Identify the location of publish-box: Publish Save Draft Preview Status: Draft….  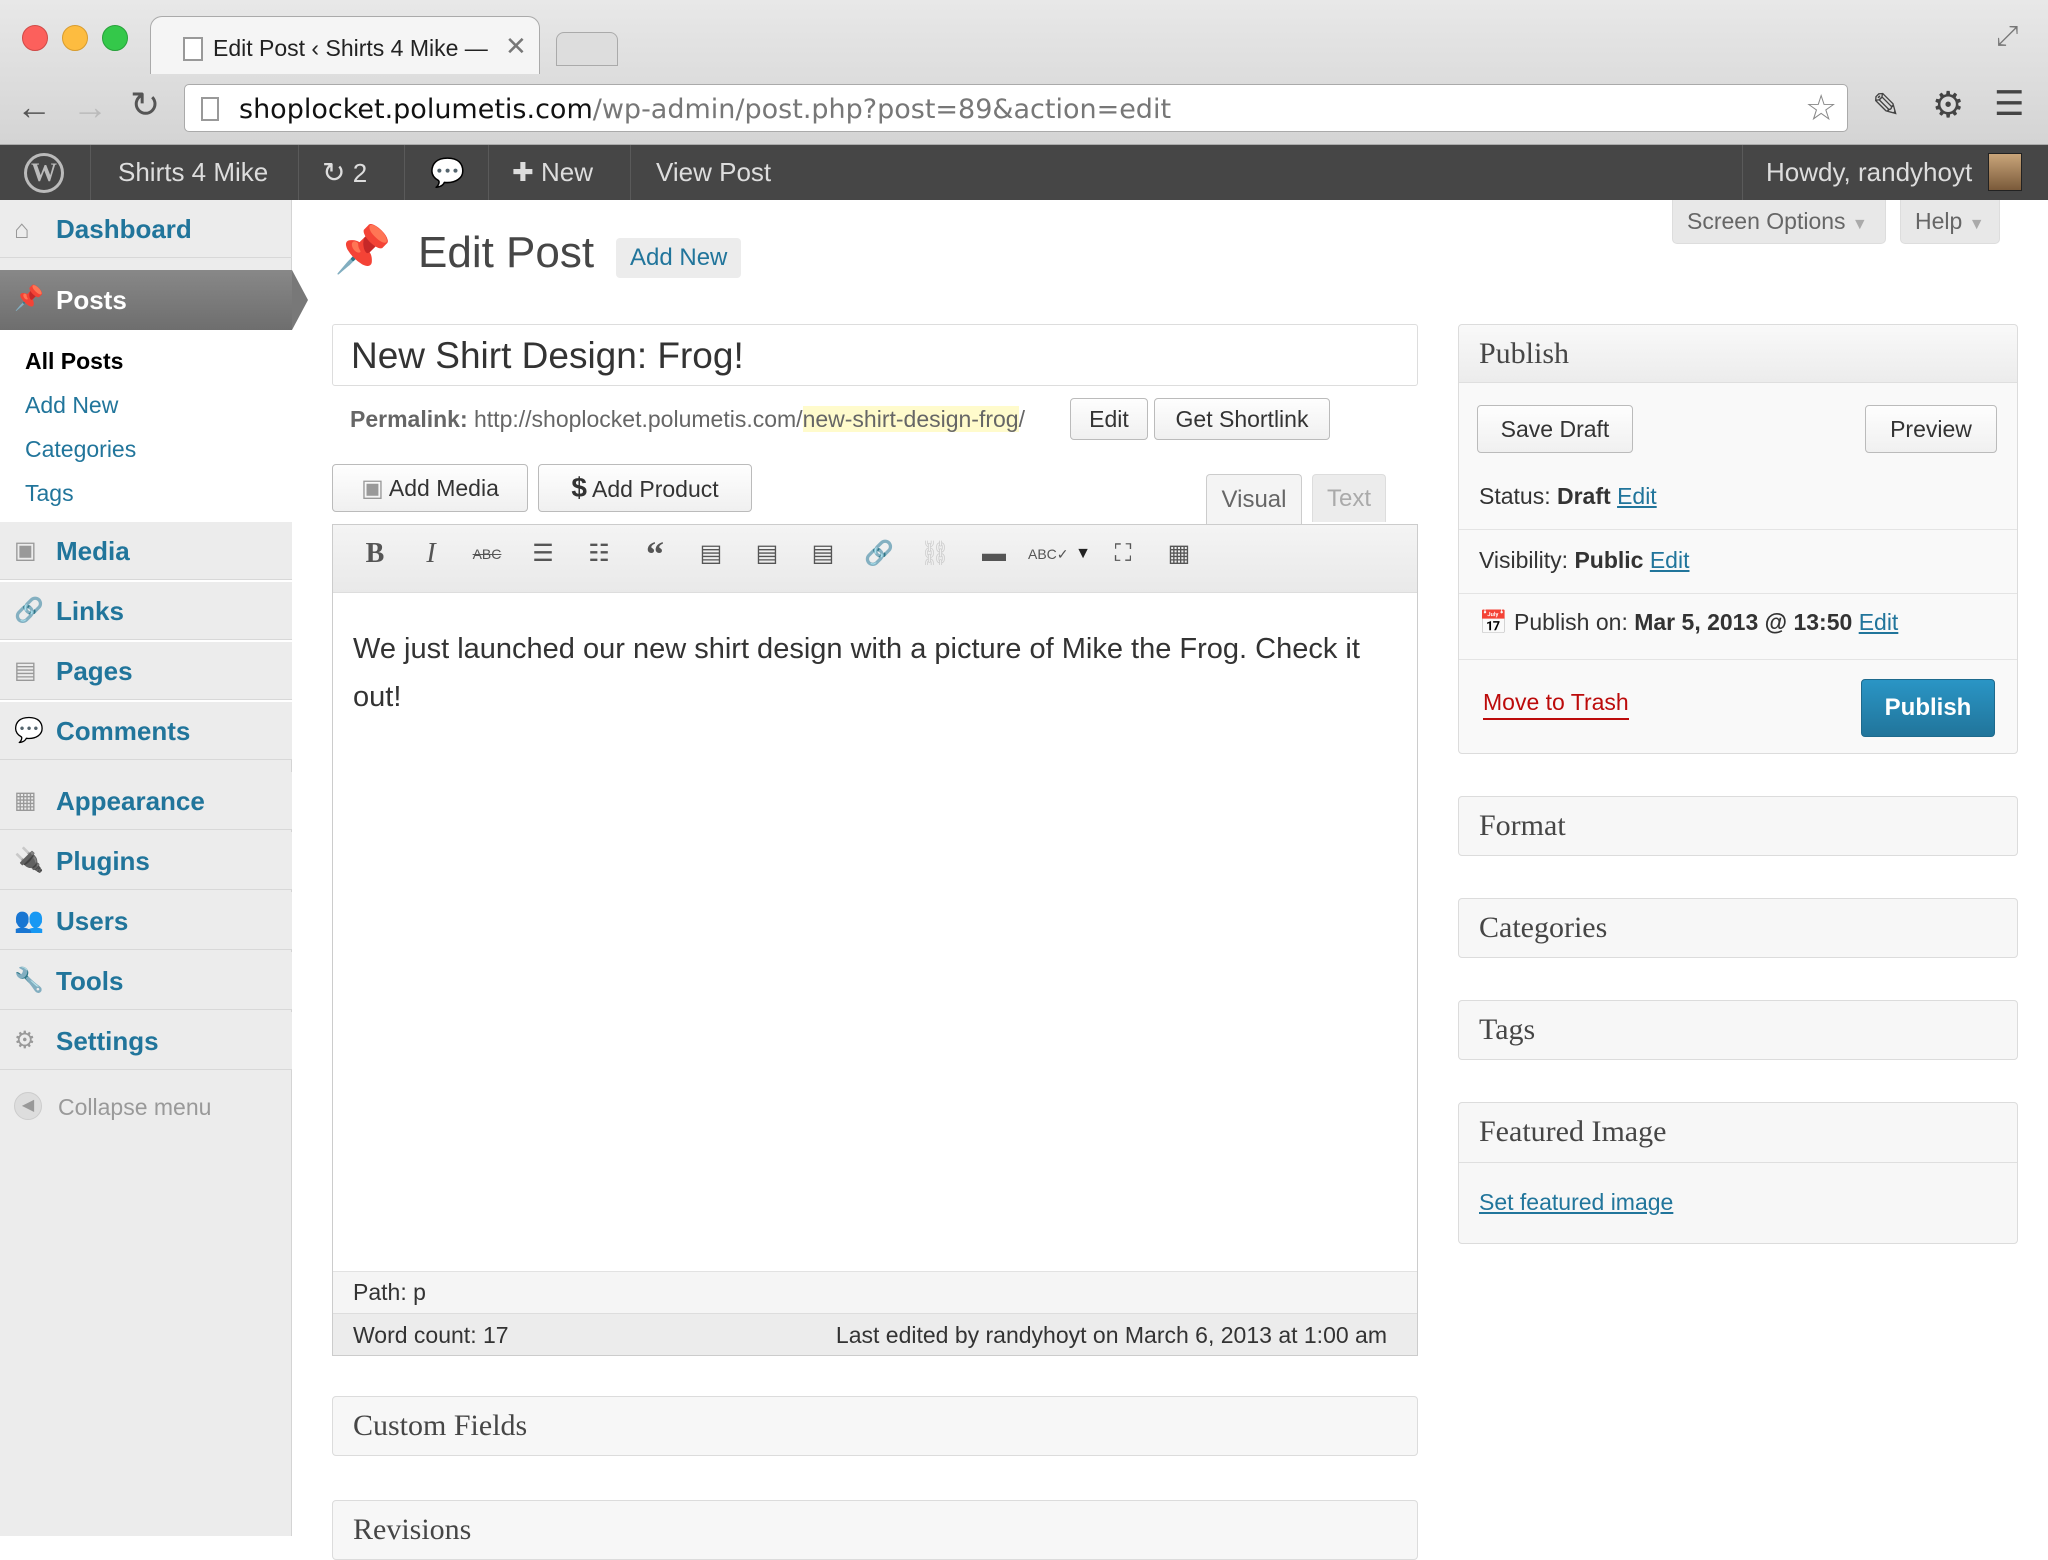
(1738, 539).